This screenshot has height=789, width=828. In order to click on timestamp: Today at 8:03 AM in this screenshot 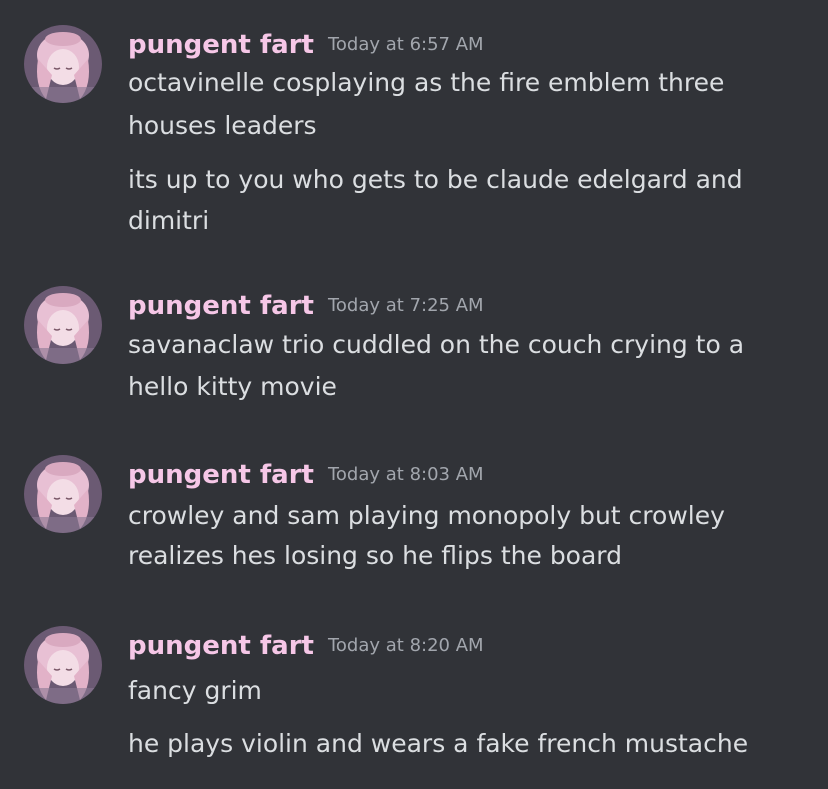, I will do `click(406, 475)`.